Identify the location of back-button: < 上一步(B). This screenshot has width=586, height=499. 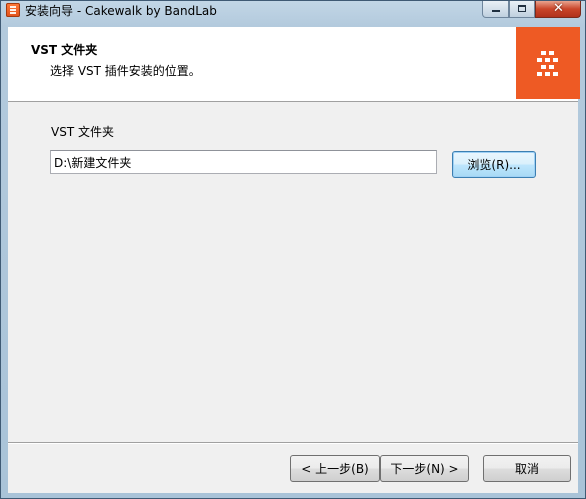
(335, 468).